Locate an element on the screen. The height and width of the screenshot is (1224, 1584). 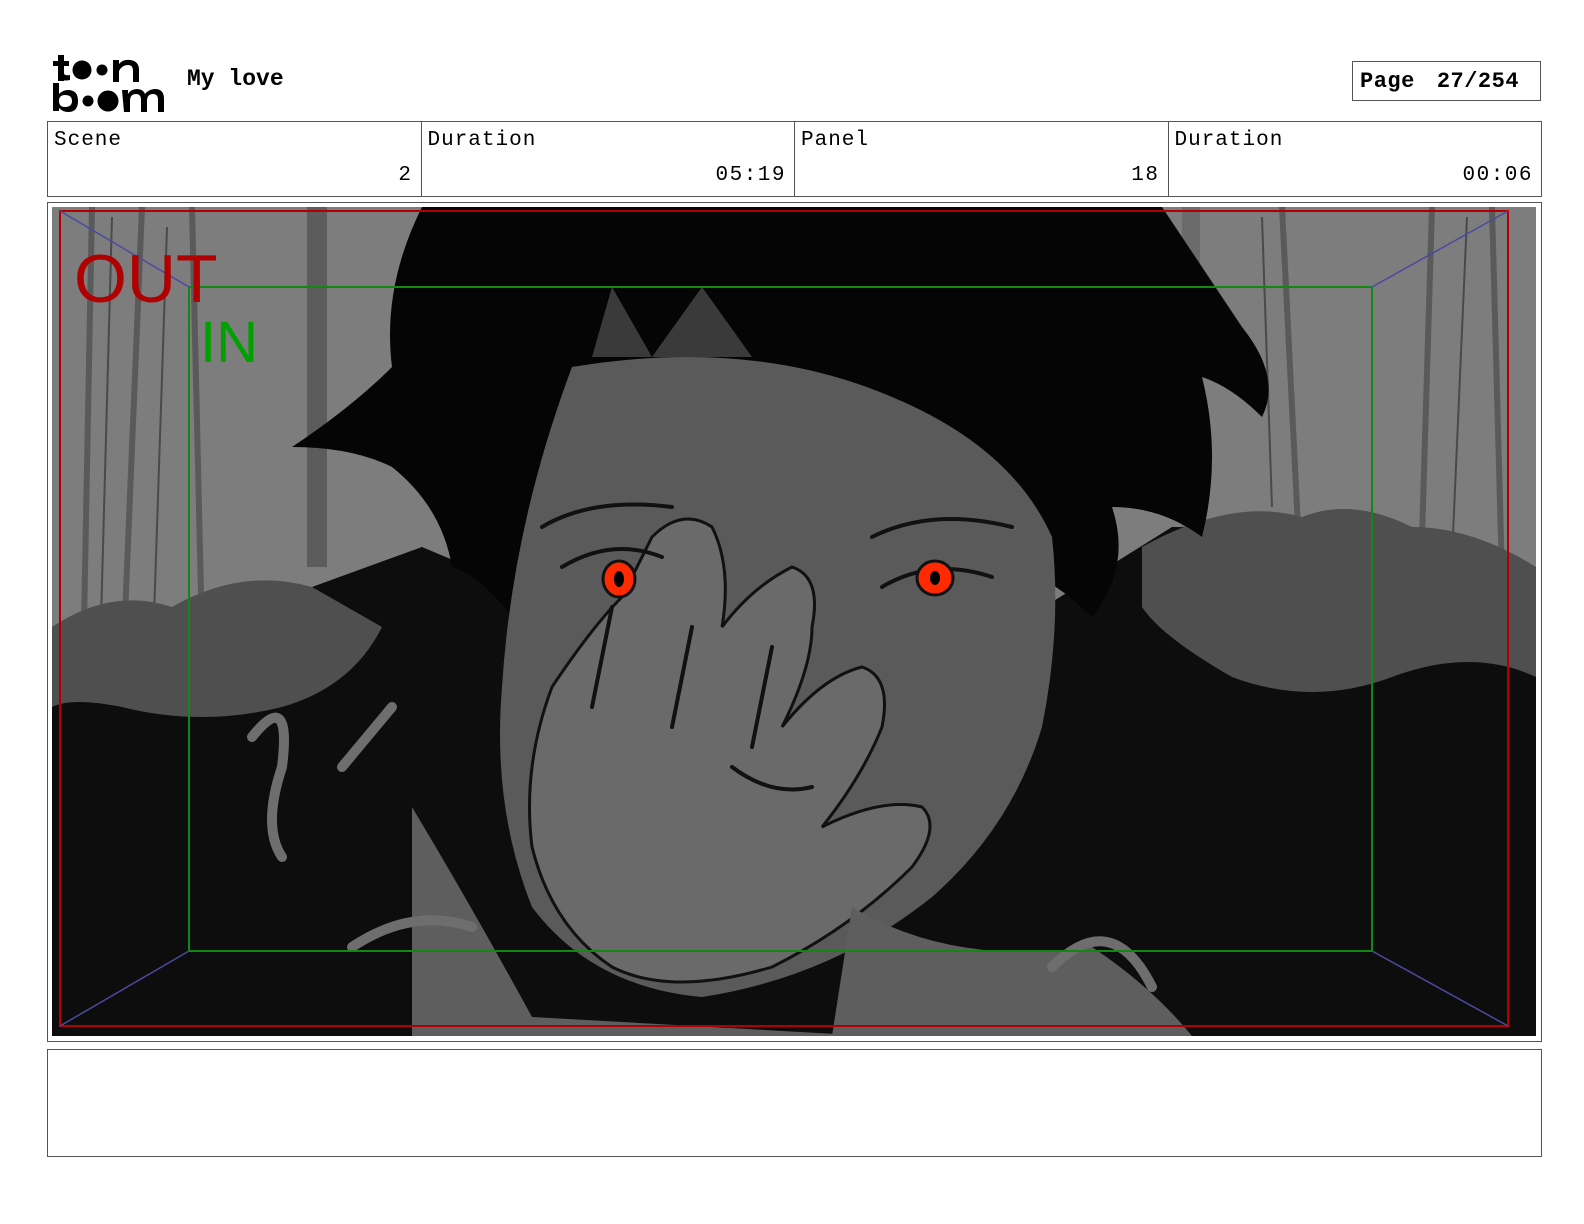
project-title: My love is located at coordinates (235, 79).